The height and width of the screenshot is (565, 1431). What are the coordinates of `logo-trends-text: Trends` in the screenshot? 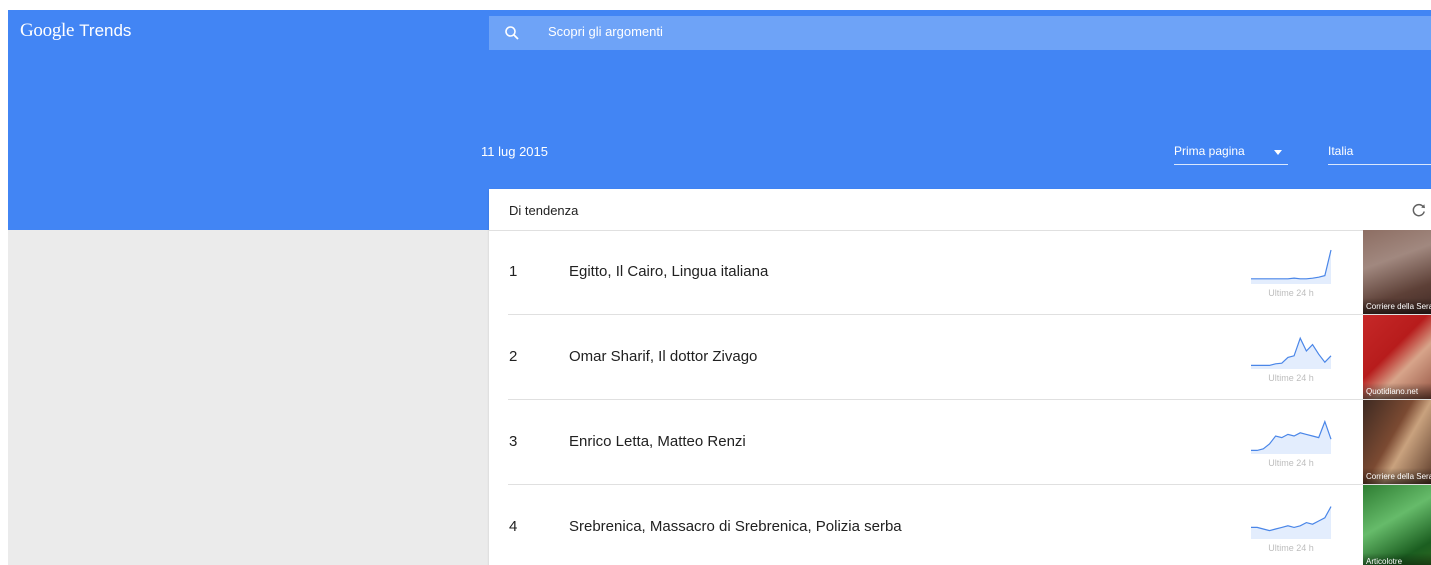 It's located at (105, 30).